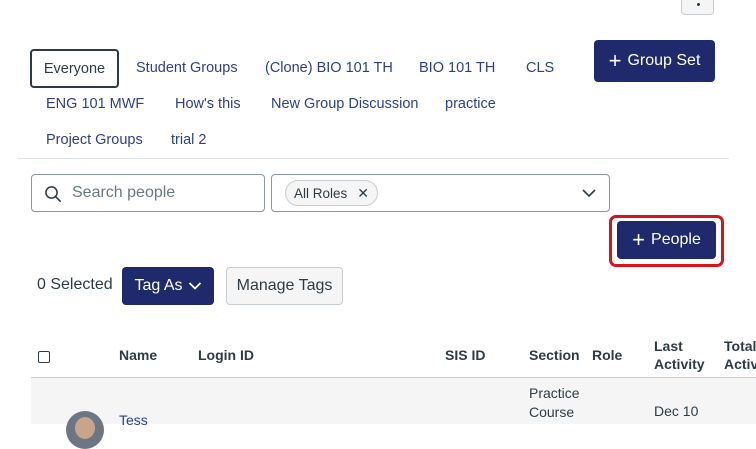 This screenshot has width=756, height=449. What do you see at coordinates (679, 355) in the screenshot?
I see `header-last-activity: Last Activity` at bounding box center [679, 355].